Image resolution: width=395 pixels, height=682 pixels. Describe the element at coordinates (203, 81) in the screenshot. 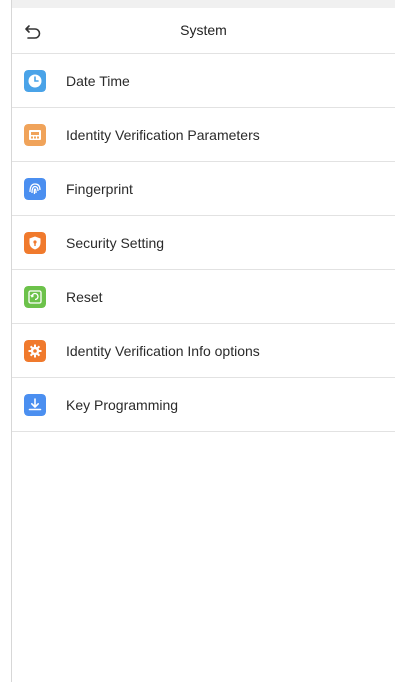

I see `menu-item-date-time: Date Time` at that location.